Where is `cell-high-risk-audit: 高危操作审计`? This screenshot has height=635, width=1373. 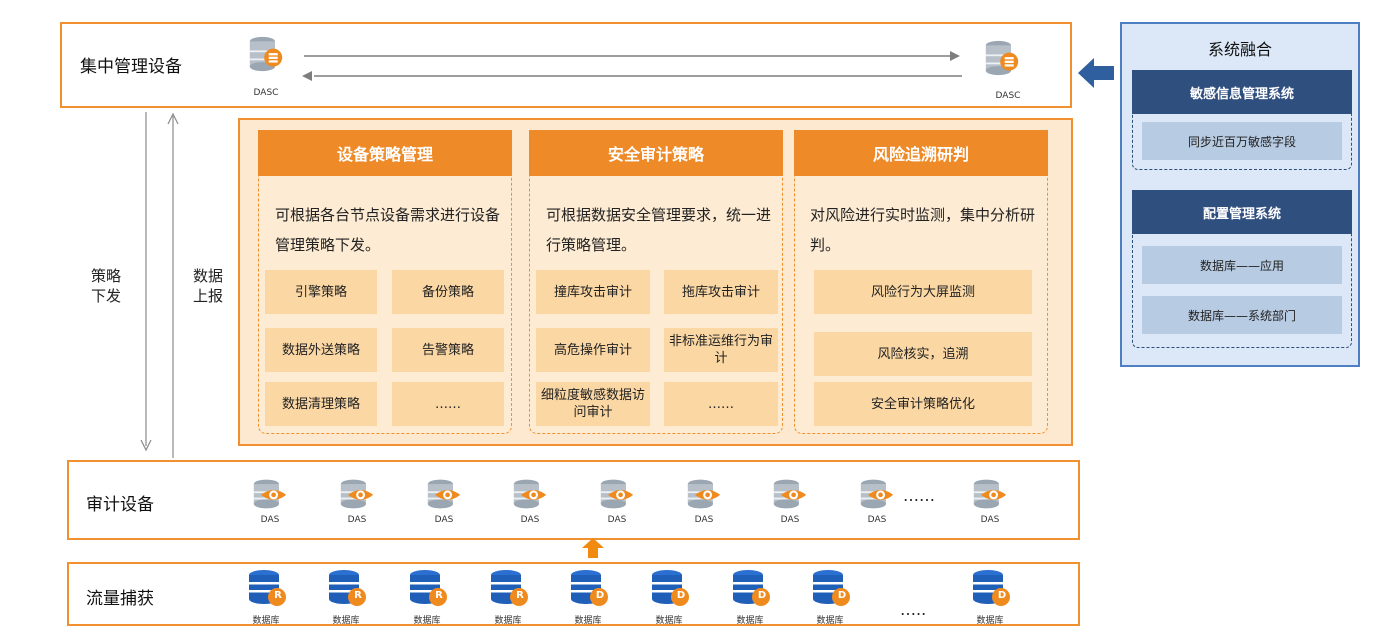 cell-high-risk-audit: 高危操作审计 is located at coordinates (593, 350).